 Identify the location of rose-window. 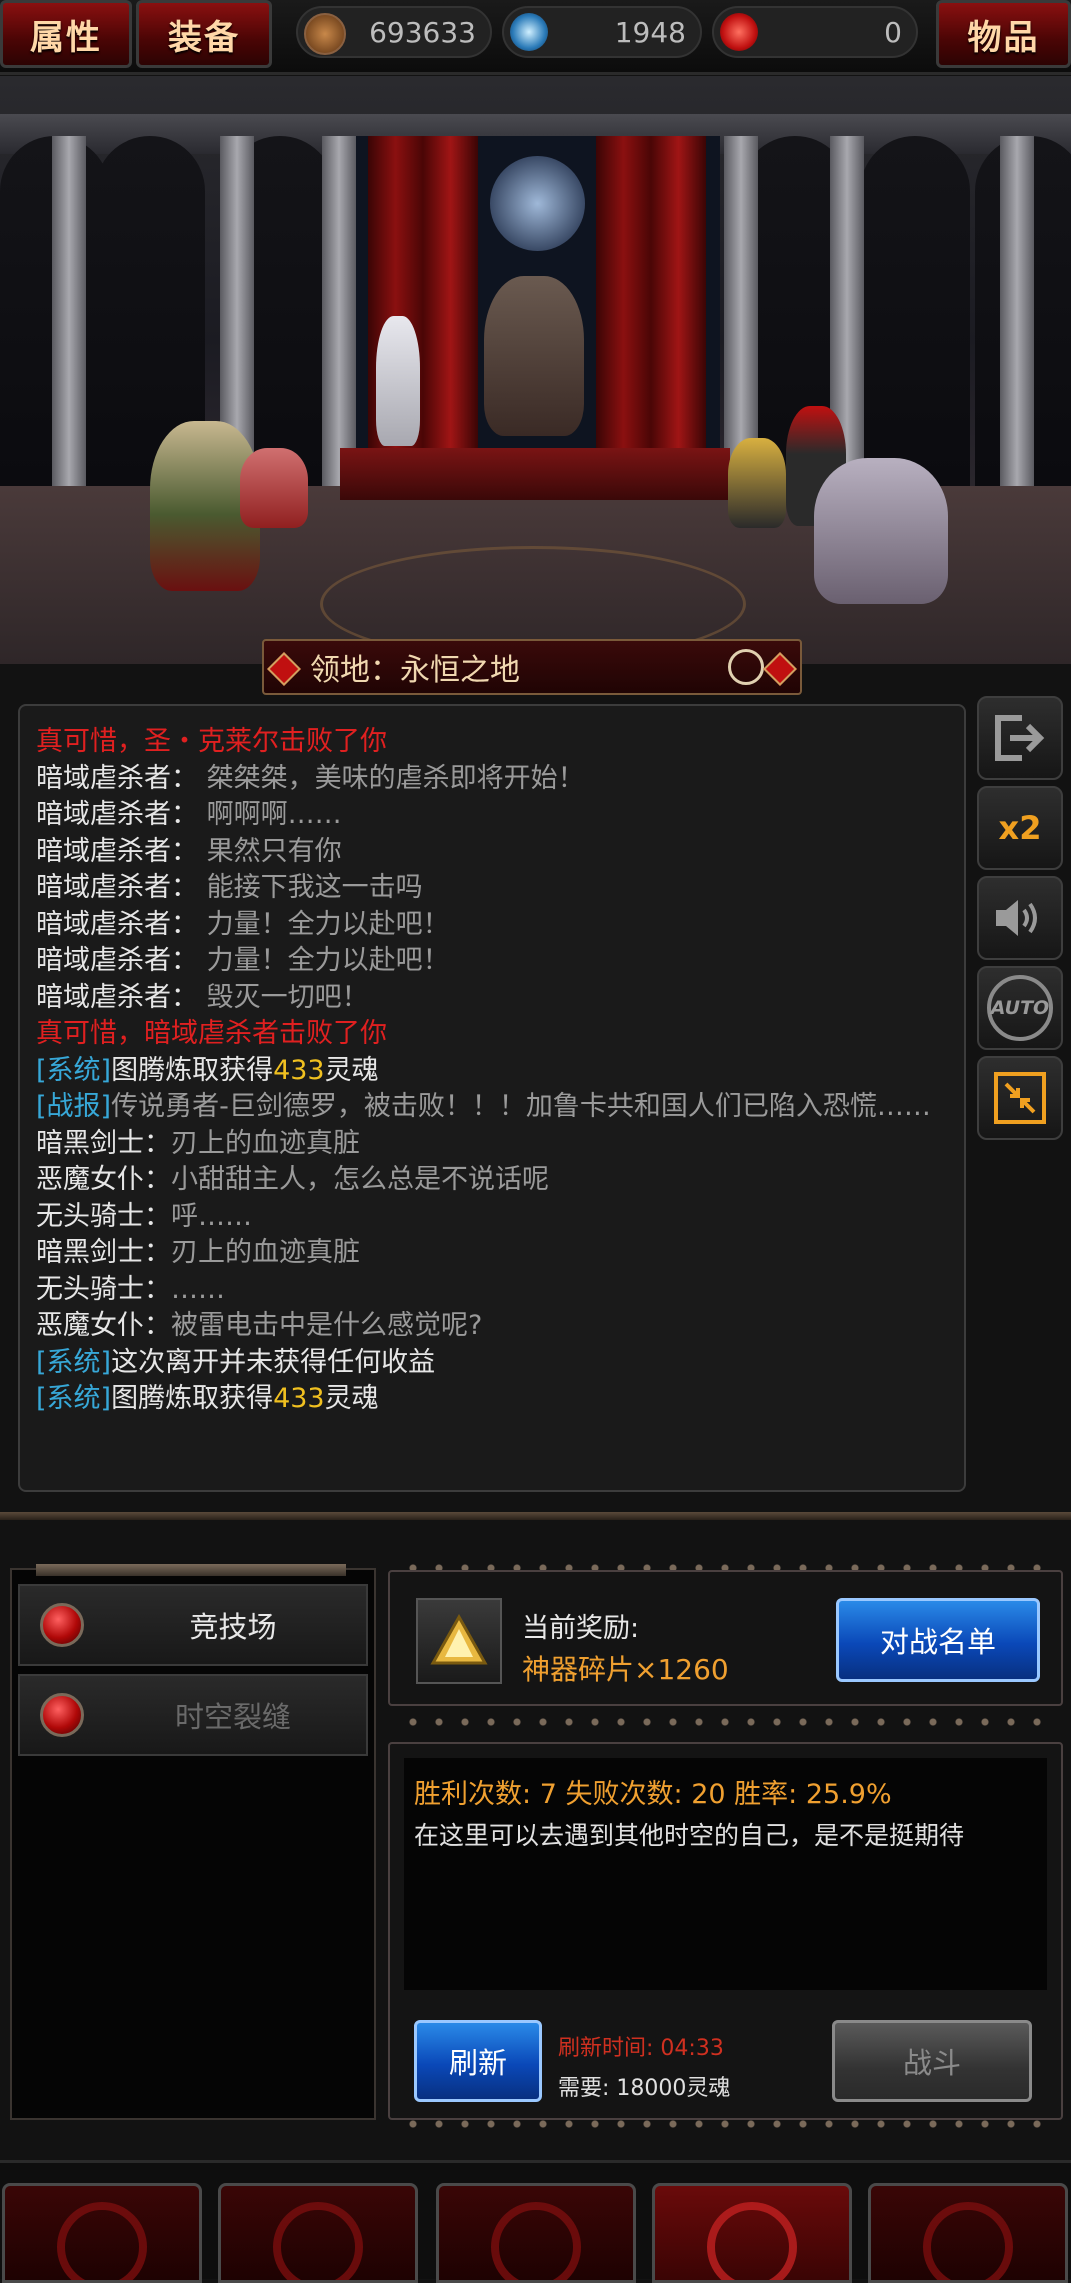
(537, 203).